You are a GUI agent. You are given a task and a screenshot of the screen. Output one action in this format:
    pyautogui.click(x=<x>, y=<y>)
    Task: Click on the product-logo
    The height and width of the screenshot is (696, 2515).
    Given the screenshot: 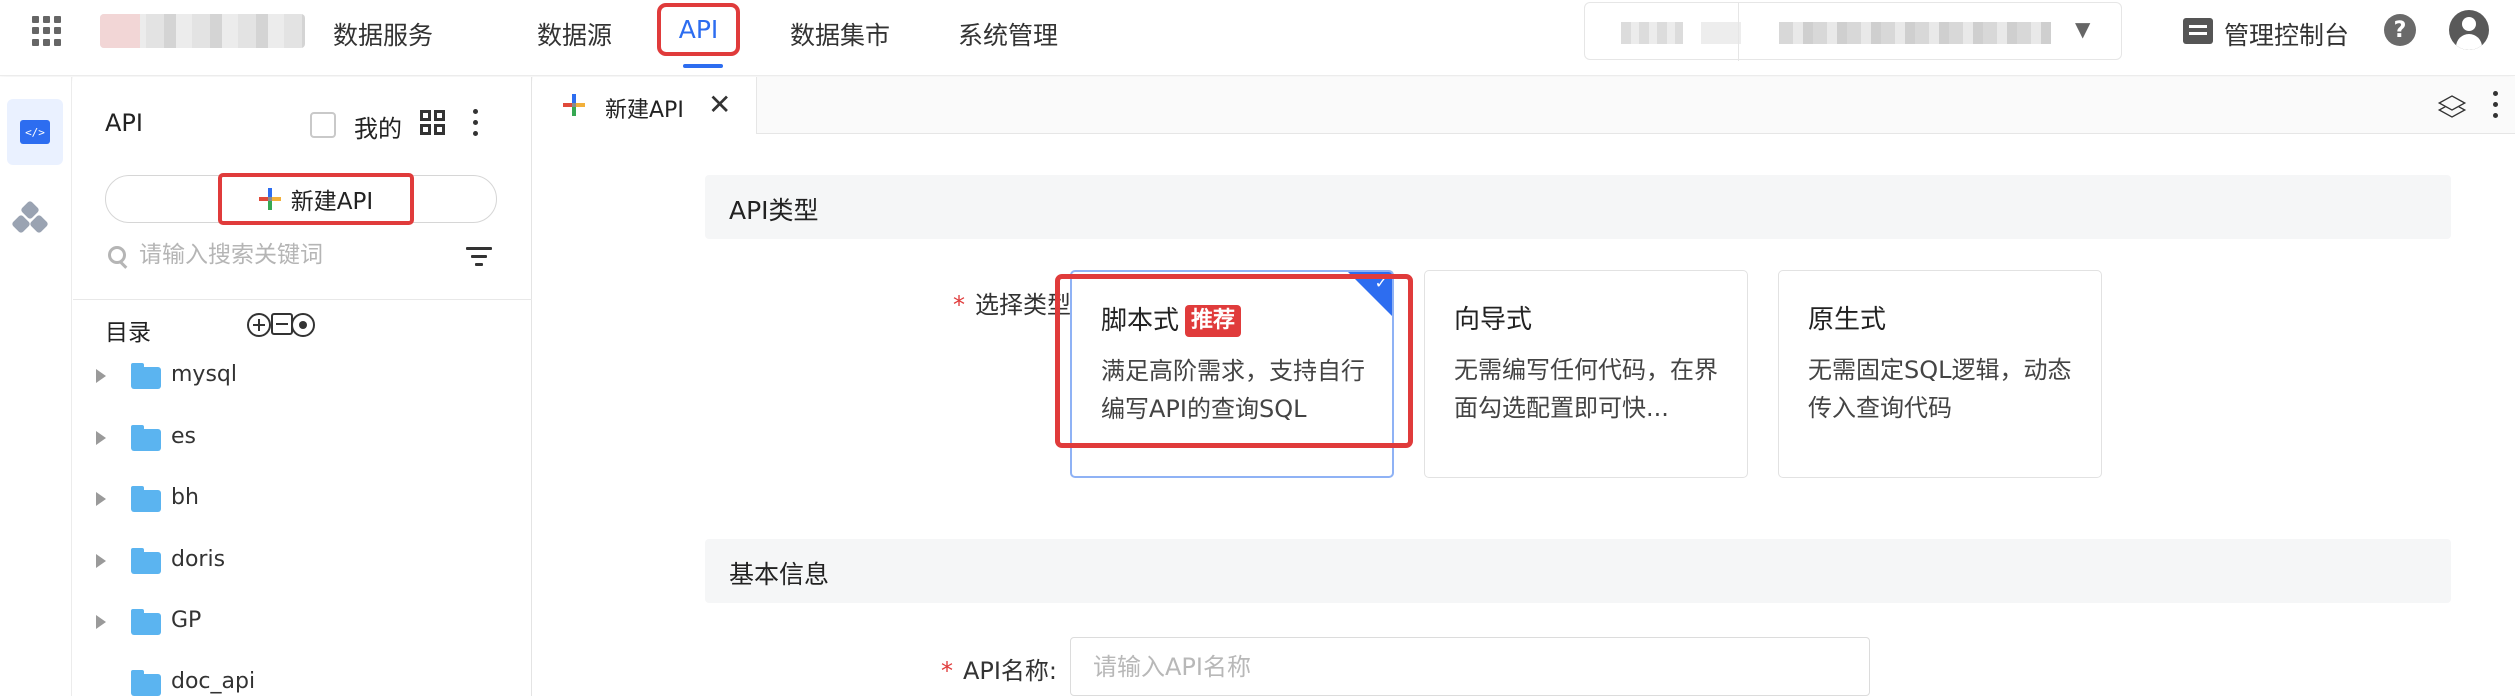 What is the action you would take?
    pyautogui.click(x=202, y=31)
    